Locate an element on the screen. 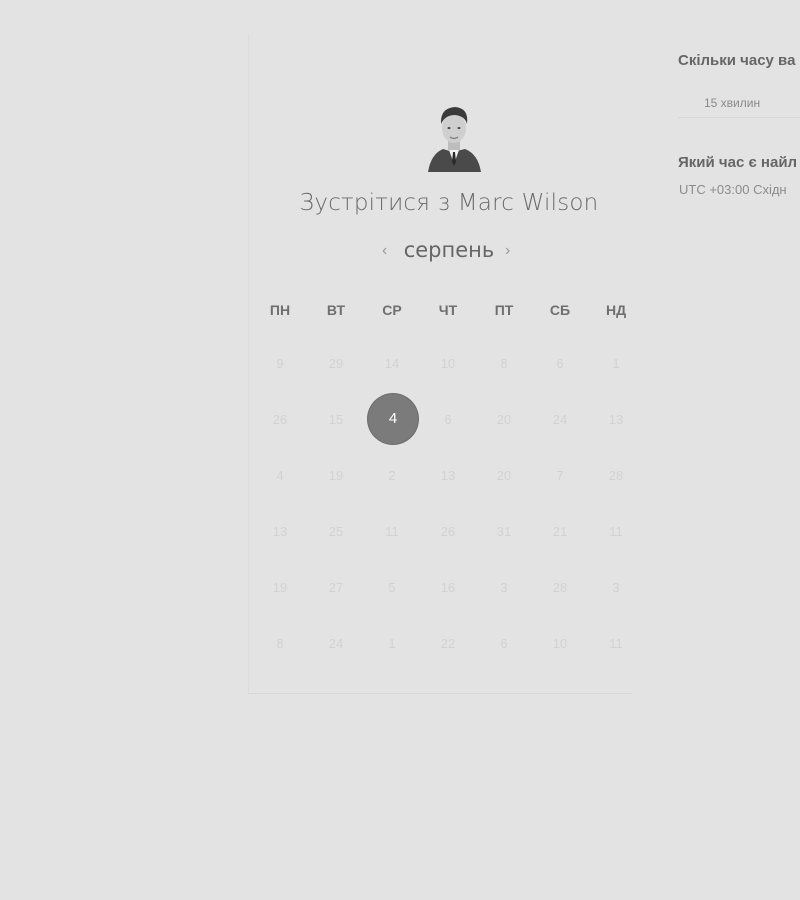 The image size is (800, 900). weekday-label: СБ is located at coordinates (560, 310).